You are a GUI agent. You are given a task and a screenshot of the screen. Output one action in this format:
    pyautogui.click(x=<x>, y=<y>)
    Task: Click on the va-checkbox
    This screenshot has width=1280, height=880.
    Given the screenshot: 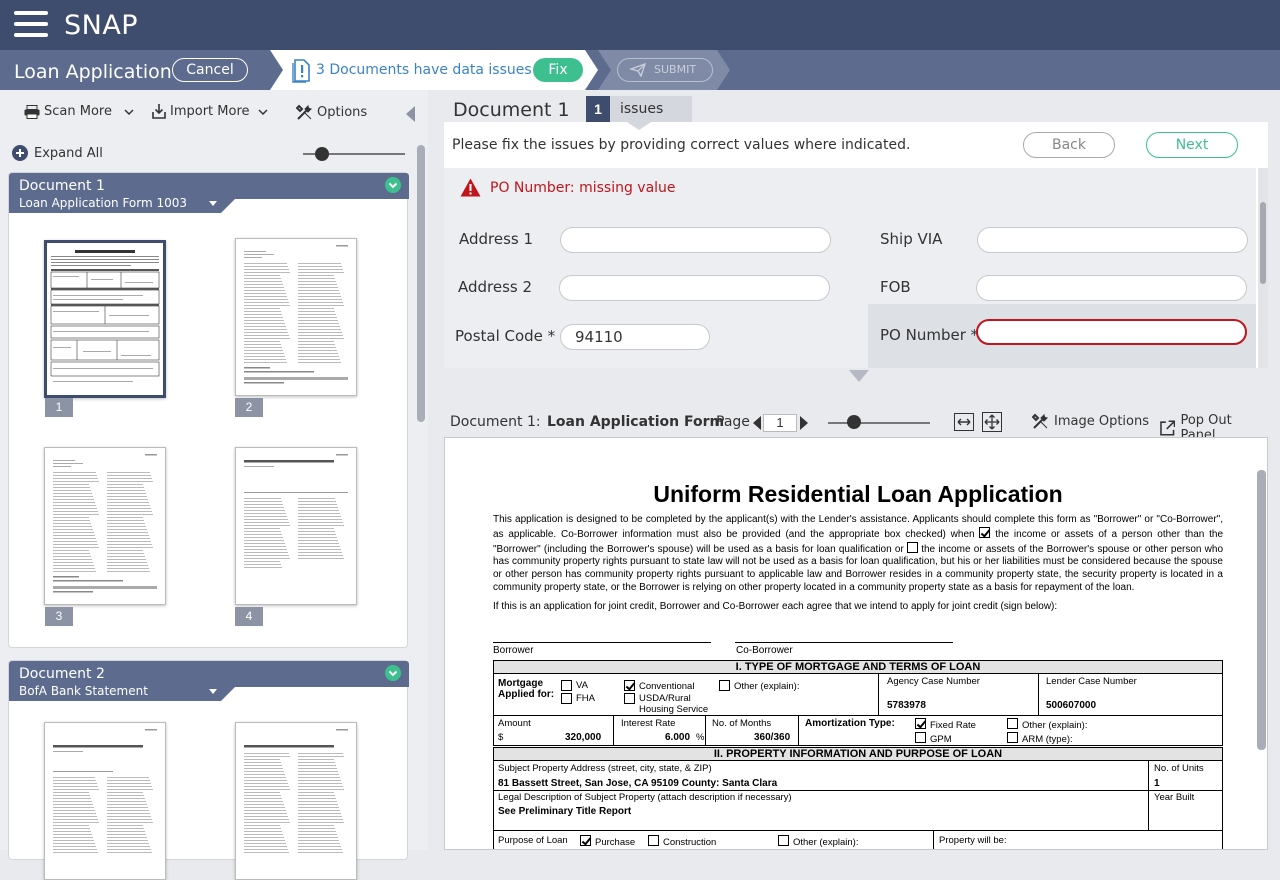 What is the action you would take?
    pyautogui.click(x=566, y=685)
    